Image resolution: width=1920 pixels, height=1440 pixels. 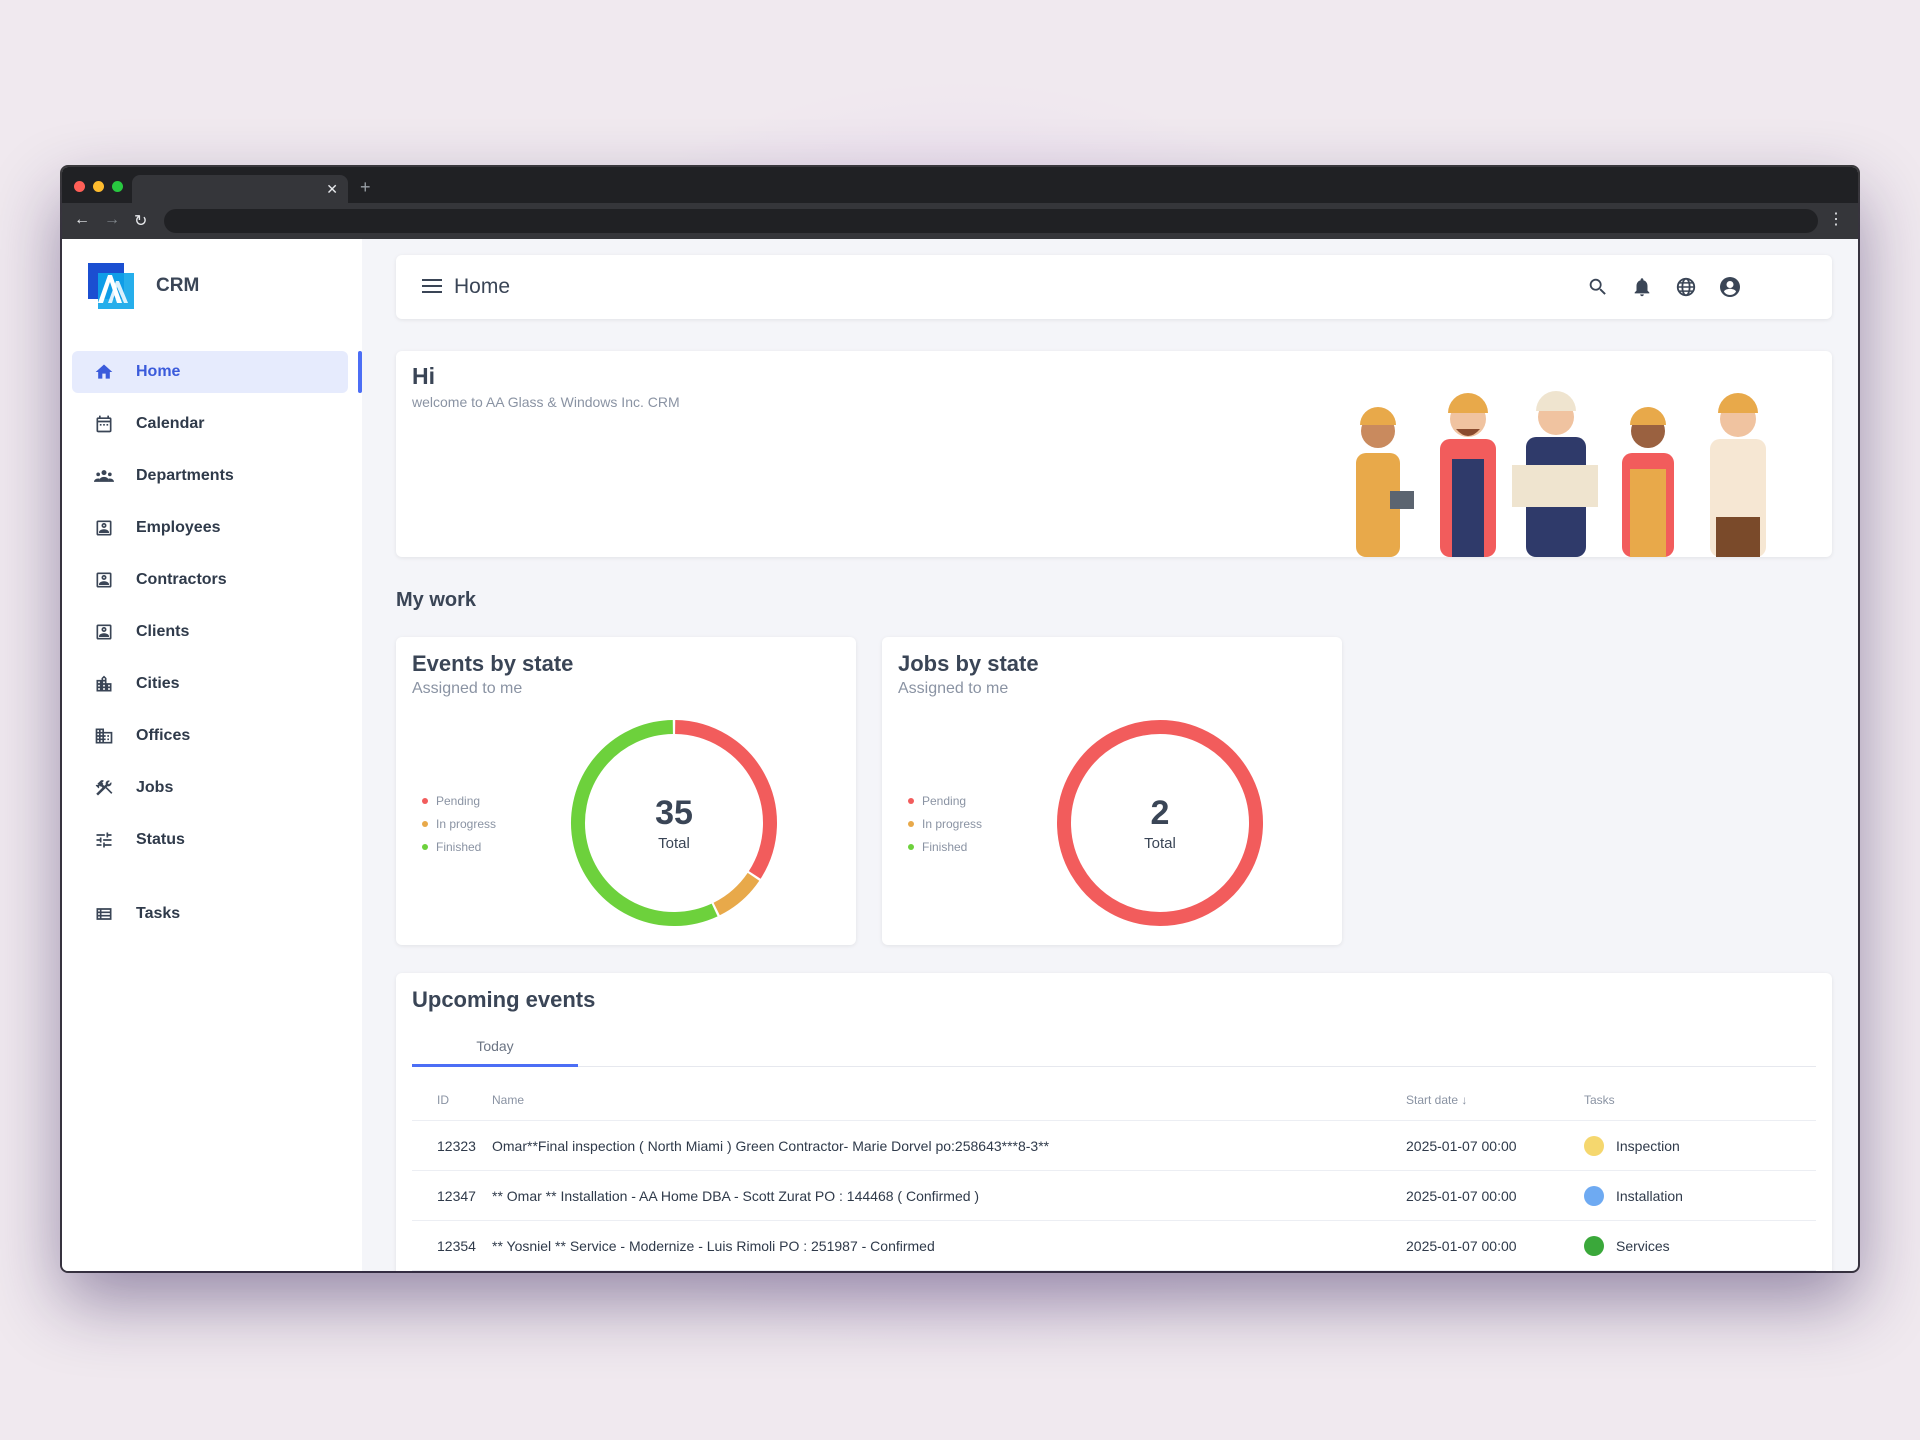 What do you see at coordinates (158, 913) in the screenshot?
I see `sidebar-item-label: Tasks` at bounding box center [158, 913].